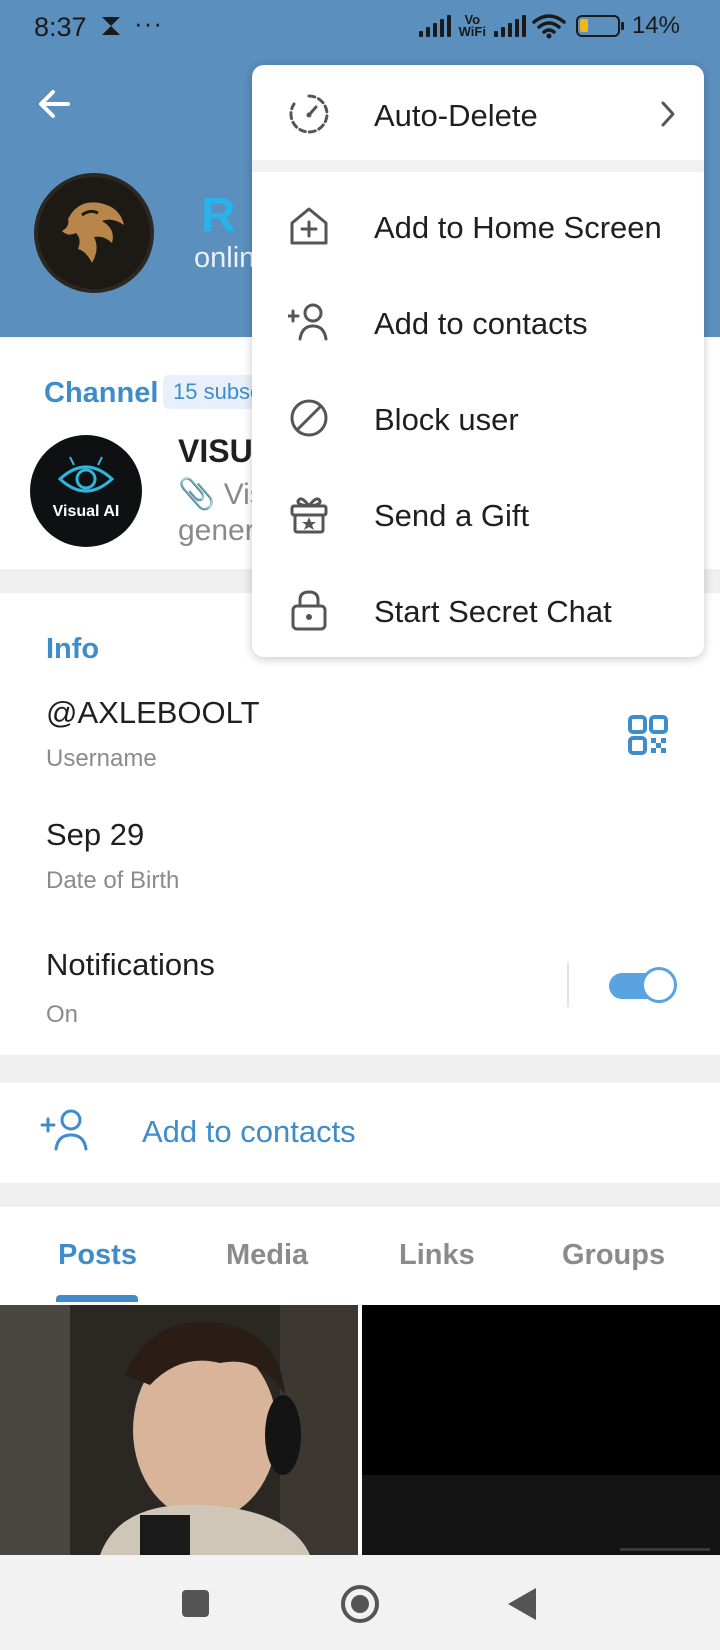 Image resolution: width=720 pixels, height=1650 pixels. Describe the element at coordinates (668, 114) in the screenshot. I see `chevron-right-icon` at that location.